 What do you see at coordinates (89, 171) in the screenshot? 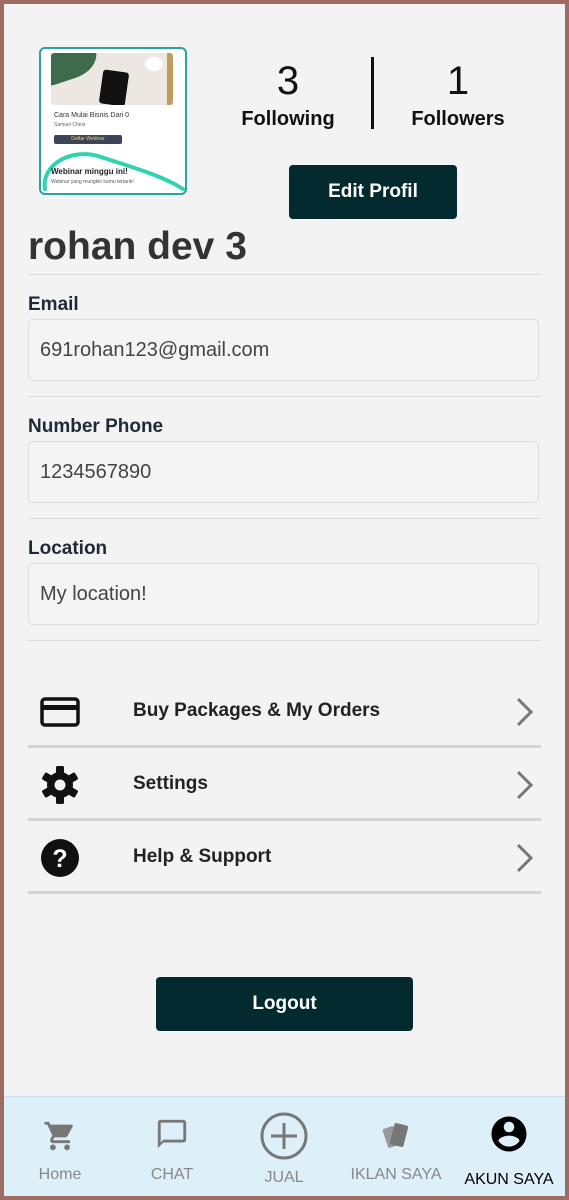
I see `avatar-card-headline: Webinar minggu ini!` at bounding box center [89, 171].